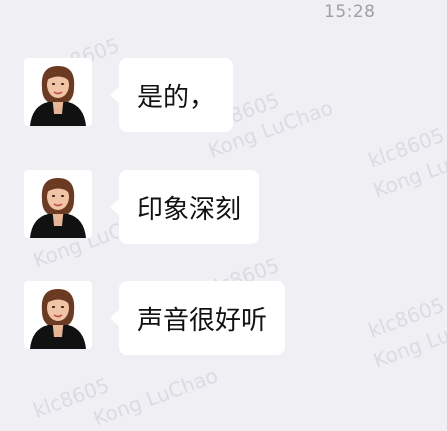 Image resolution: width=447 pixels, height=431 pixels. What do you see at coordinates (171, 95) in the screenshot?
I see `message-bubble: 是的，` at bounding box center [171, 95].